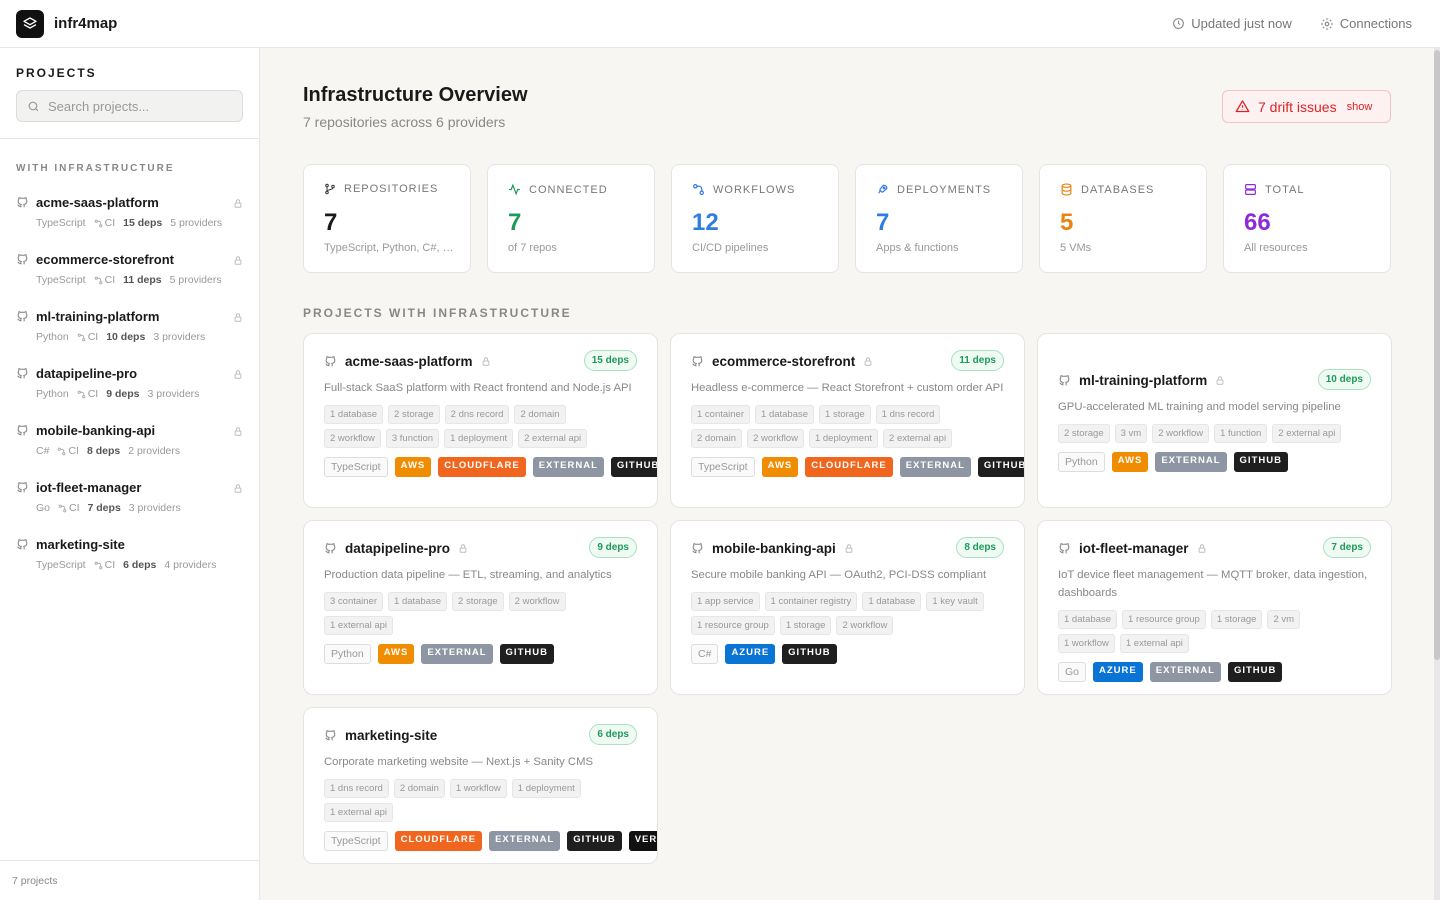 Image resolution: width=1440 pixels, height=900 pixels. I want to click on connections-button: Connections, so click(1366, 23).